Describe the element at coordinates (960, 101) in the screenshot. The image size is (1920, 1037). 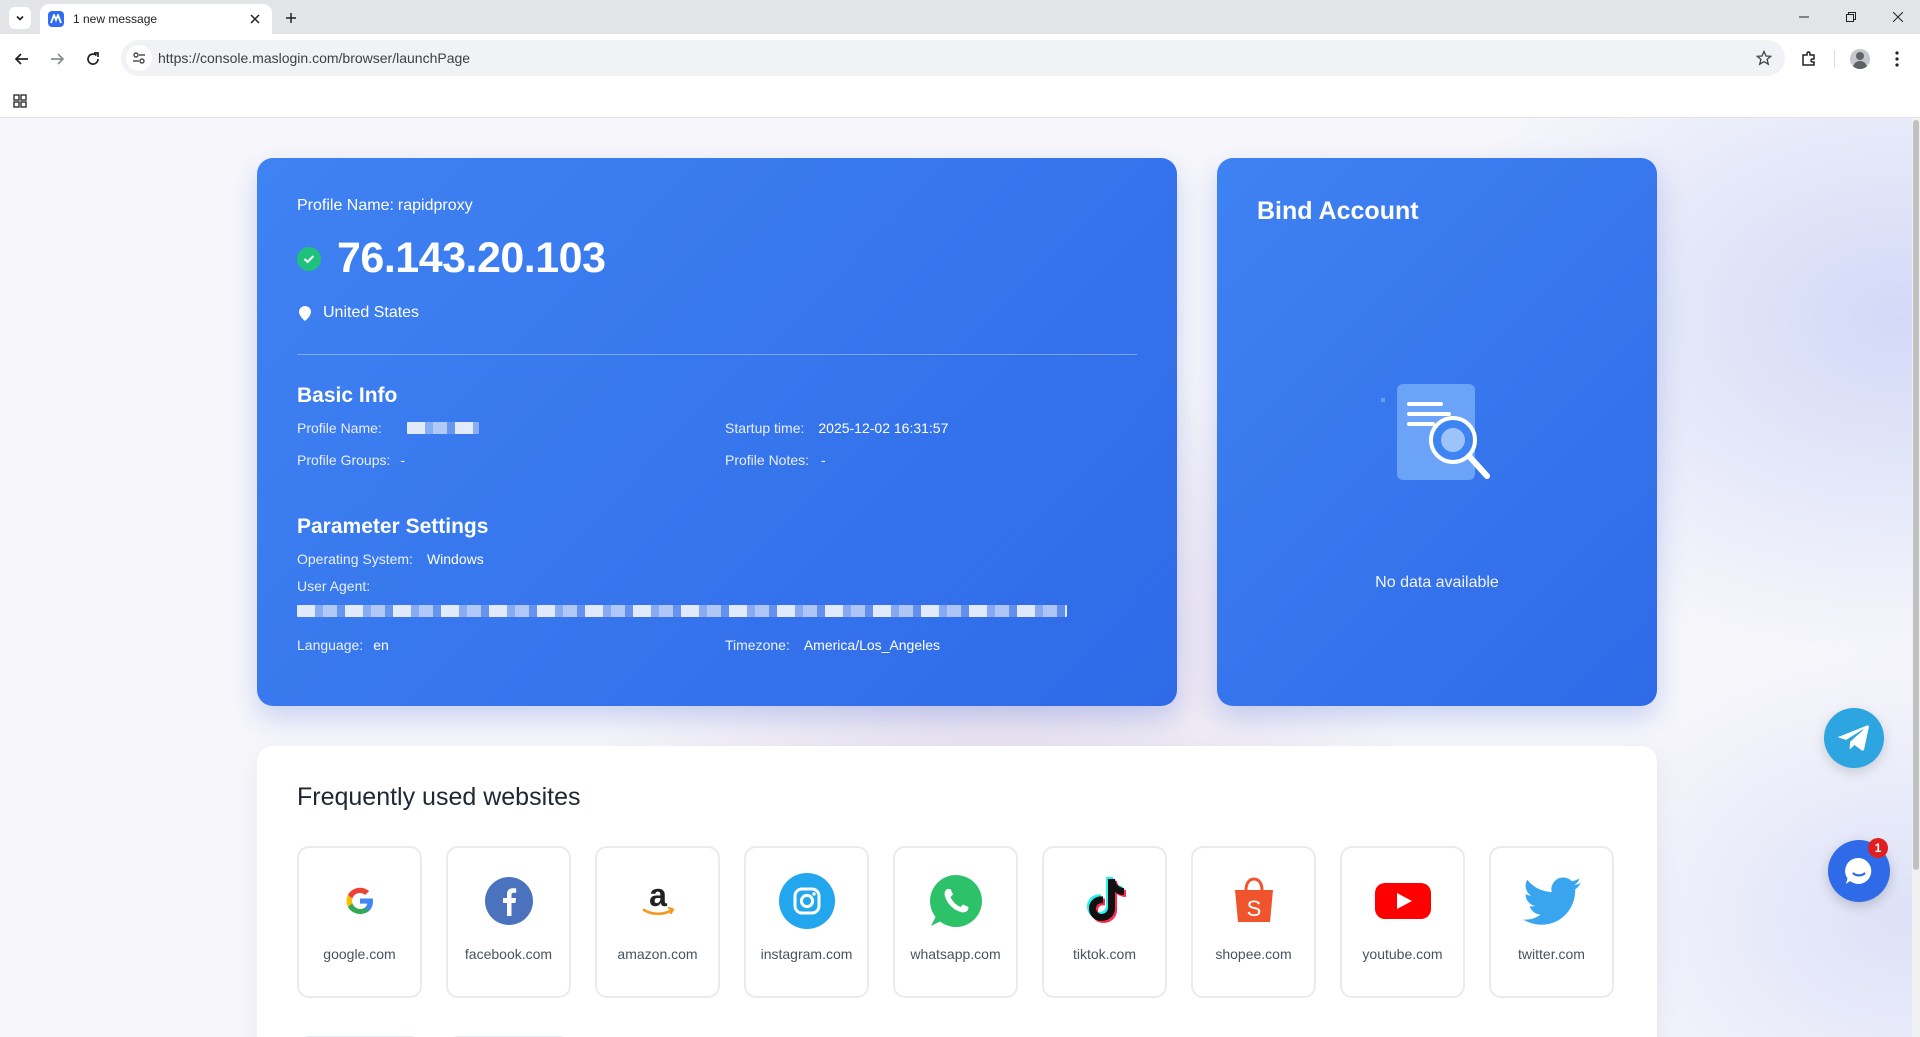
I see `bookmarks-bar` at that location.